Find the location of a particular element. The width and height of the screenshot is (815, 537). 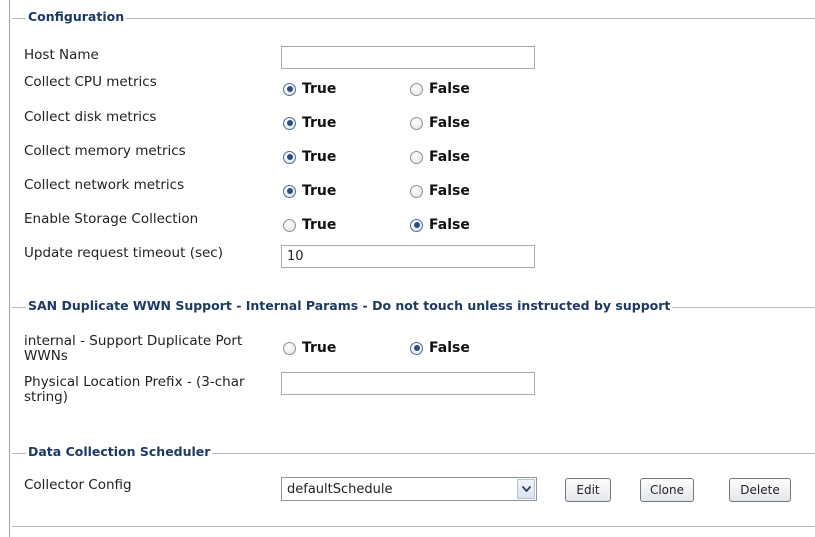

chevron-down-icon is located at coordinates (526, 489).